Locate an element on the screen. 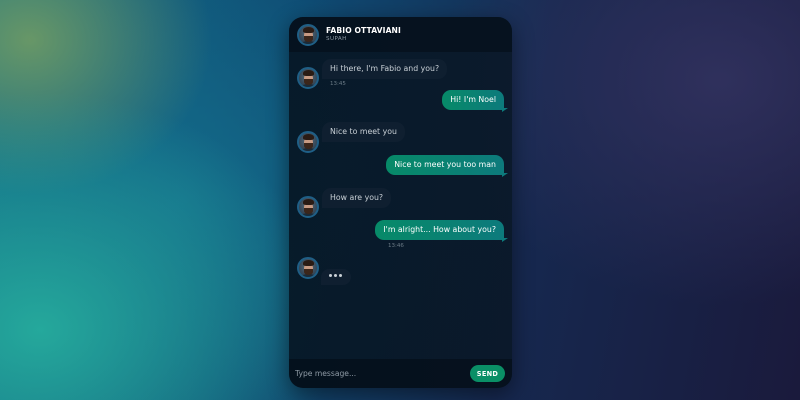  contact-name: FABIO OTTAVIANI is located at coordinates (363, 30).